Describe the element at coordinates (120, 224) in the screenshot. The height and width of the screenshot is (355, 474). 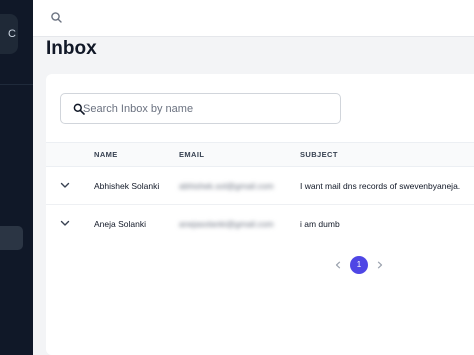
I see `row-name: Aneja Solanki` at that location.